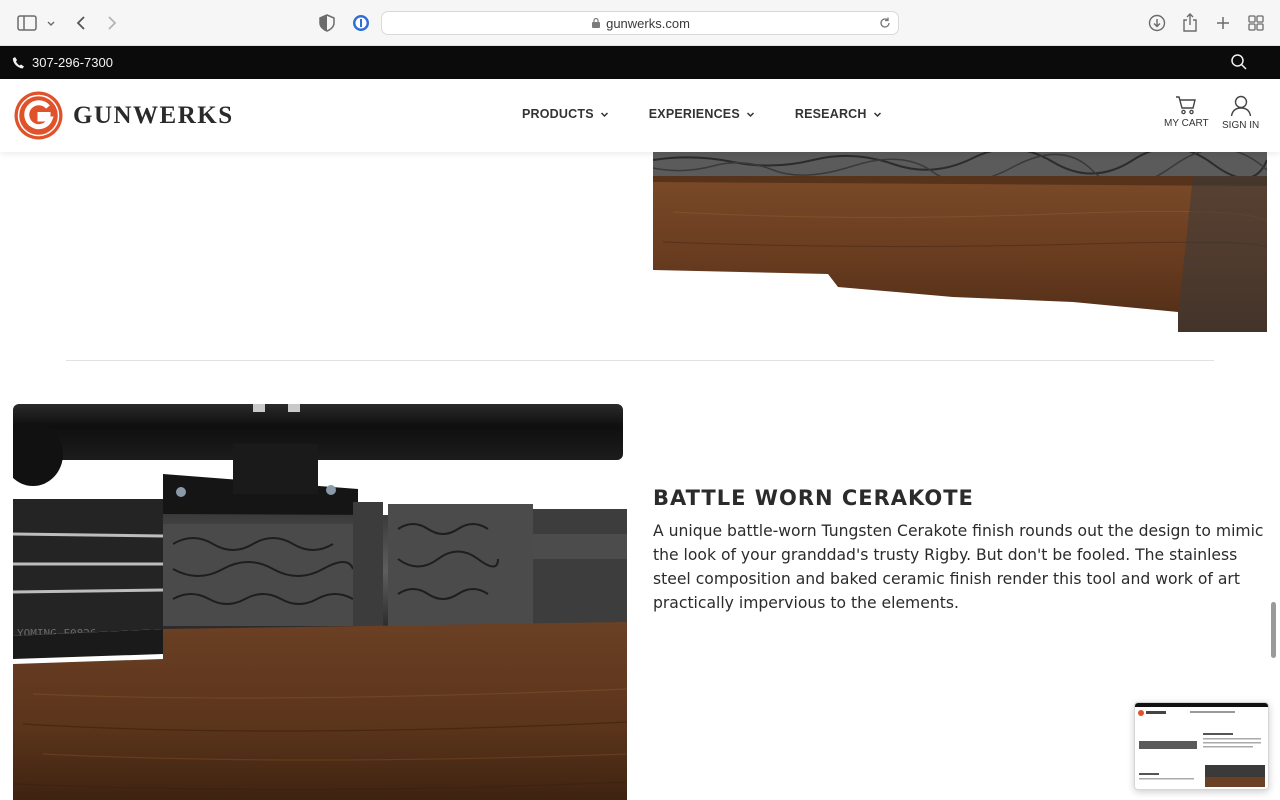  What do you see at coordinates (1256, 23) in the screenshot?
I see `tab-overview-icon` at bounding box center [1256, 23].